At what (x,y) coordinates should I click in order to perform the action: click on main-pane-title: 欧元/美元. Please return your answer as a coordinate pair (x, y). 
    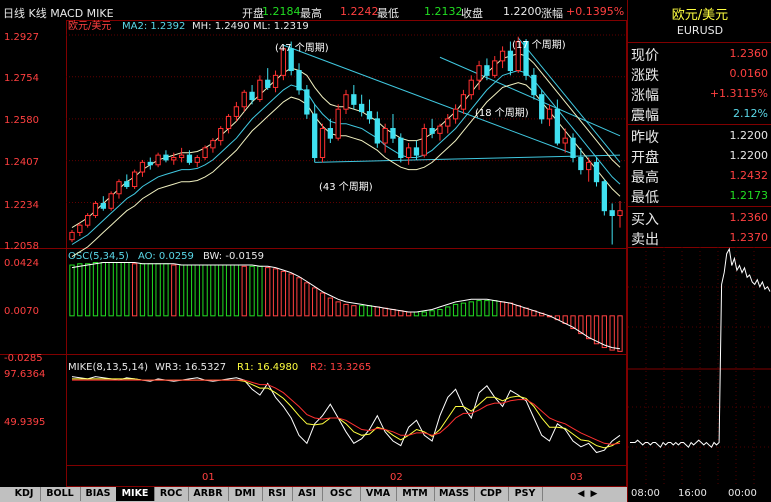
    Looking at the image, I should click on (89, 26).